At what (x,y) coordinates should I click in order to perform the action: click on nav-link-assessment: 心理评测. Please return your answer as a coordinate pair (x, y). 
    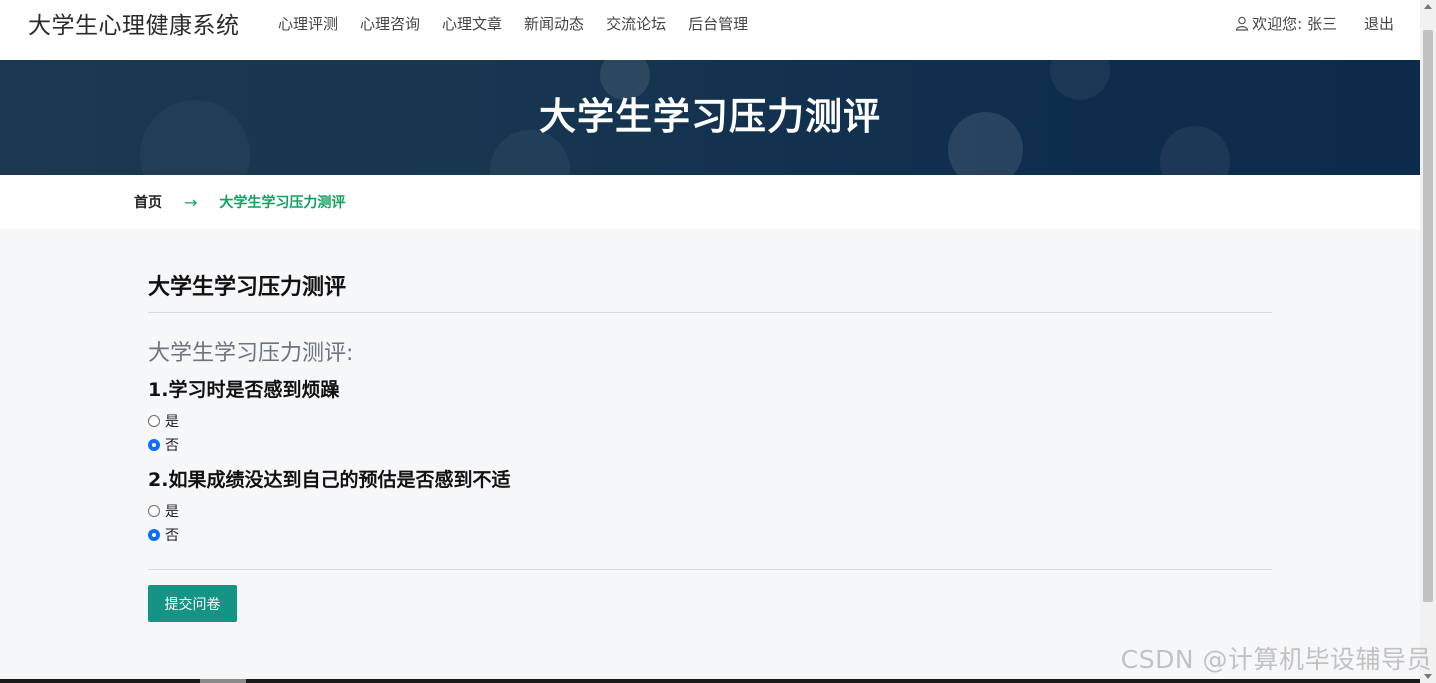
    Looking at the image, I should click on (308, 23).